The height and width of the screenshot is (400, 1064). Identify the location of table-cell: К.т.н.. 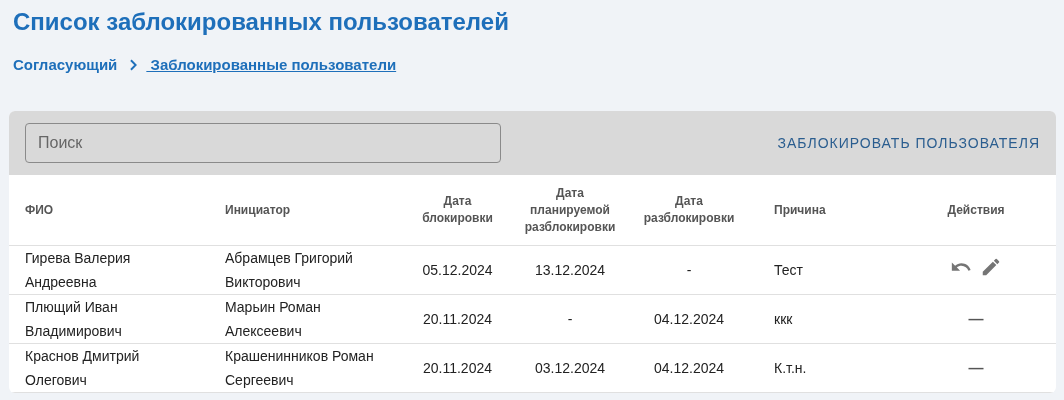
(790, 368).